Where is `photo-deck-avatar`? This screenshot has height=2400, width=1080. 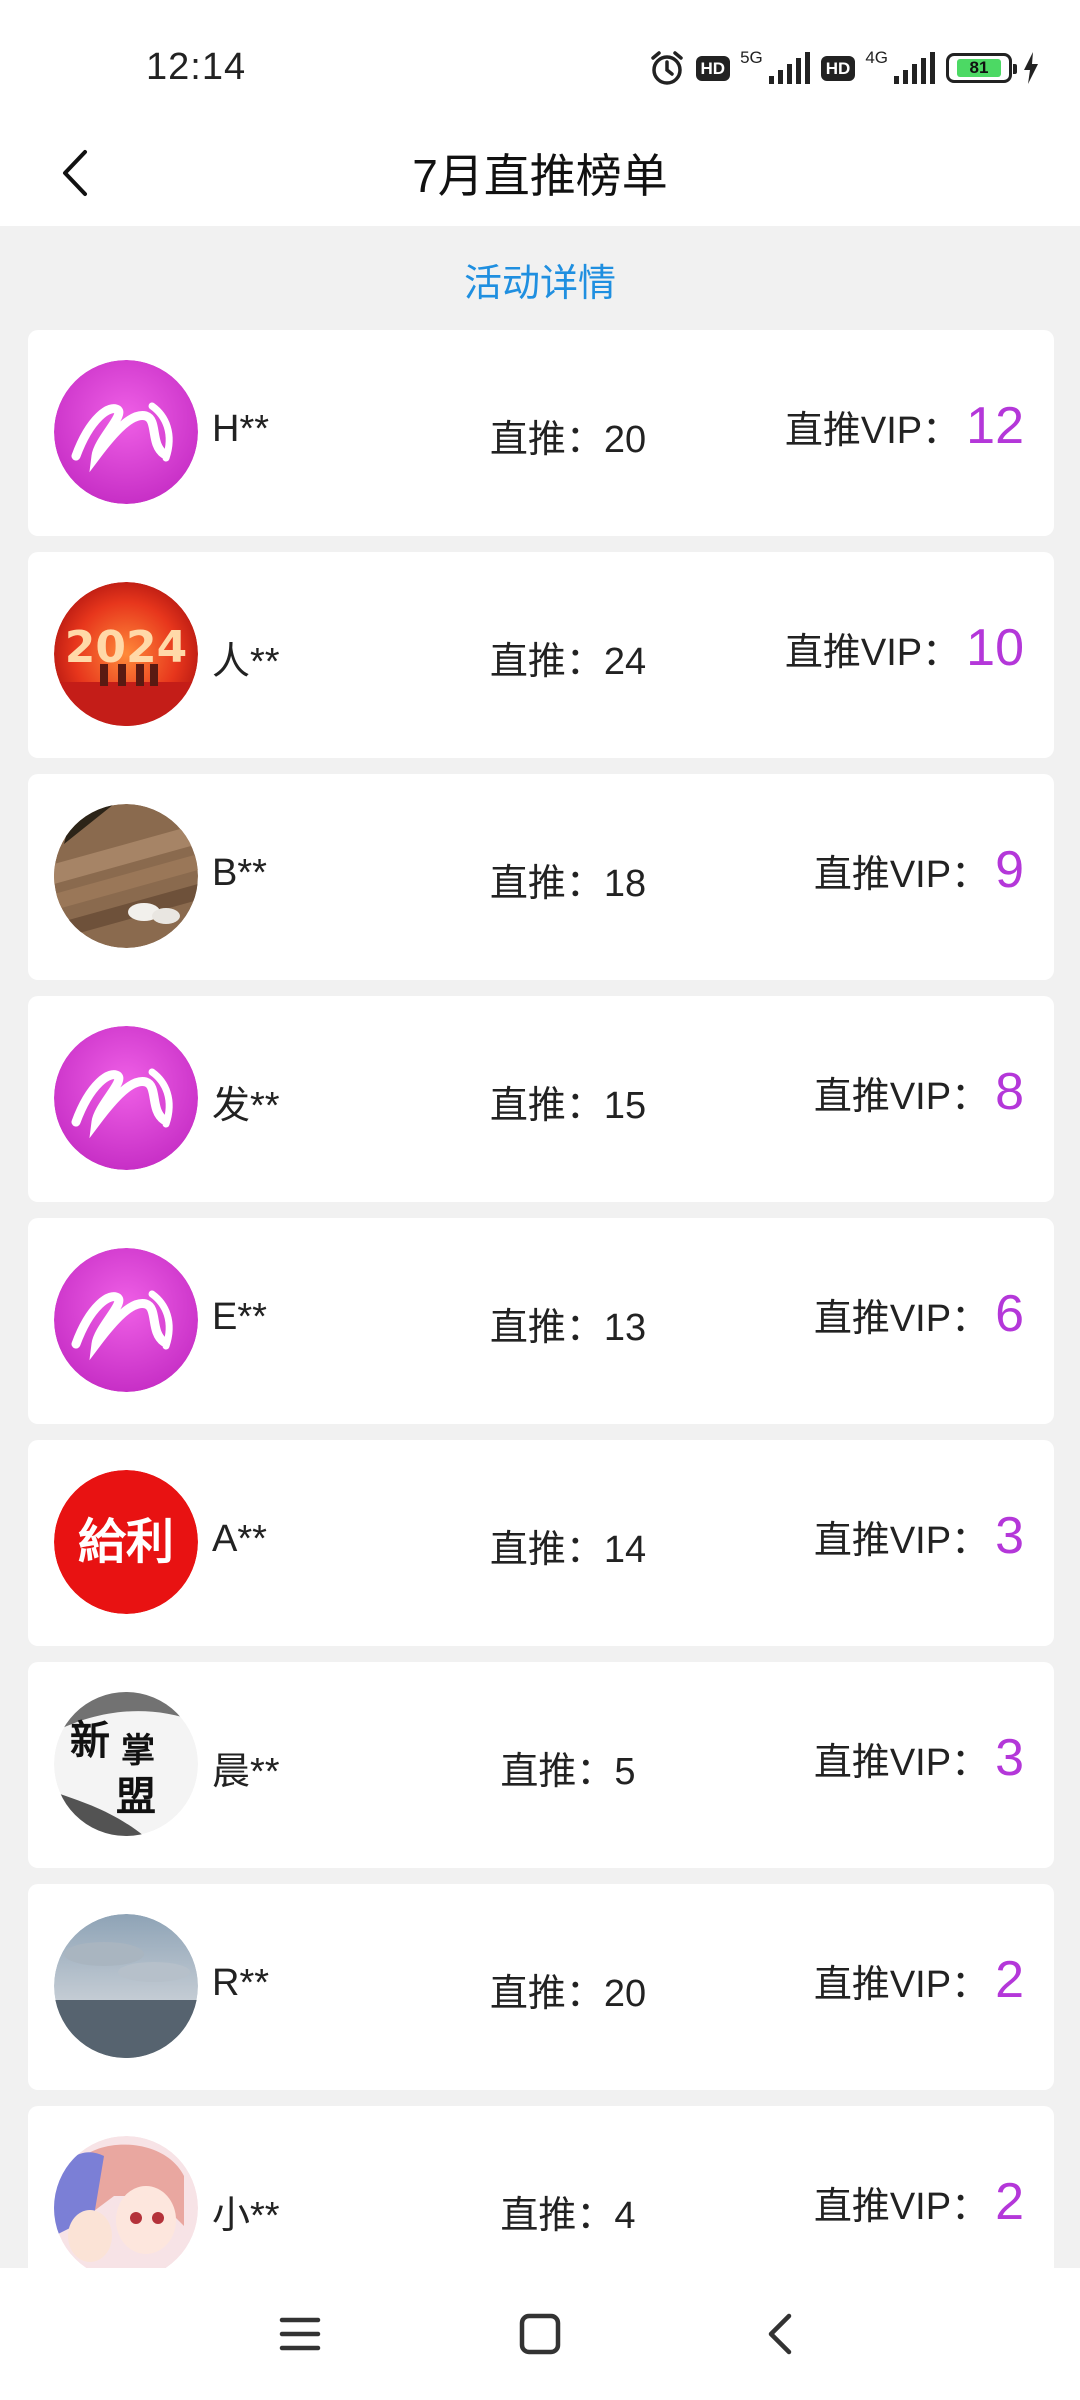 photo-deck-avatar is located at coordinates (126, 876).